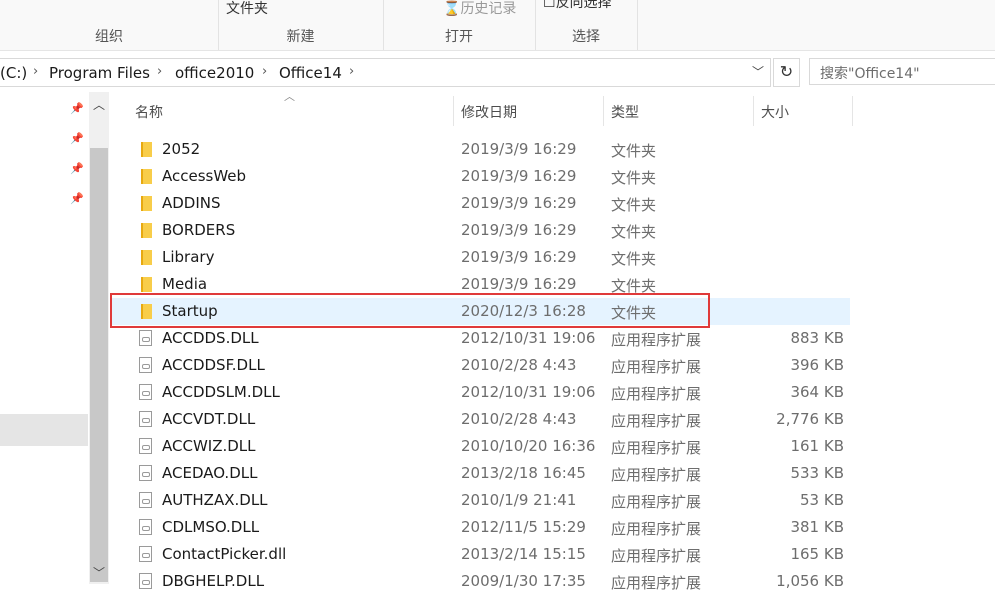 The image size is (995, 595). I want to click on file-name: ACCDDS.DLL, so click(210, 338).